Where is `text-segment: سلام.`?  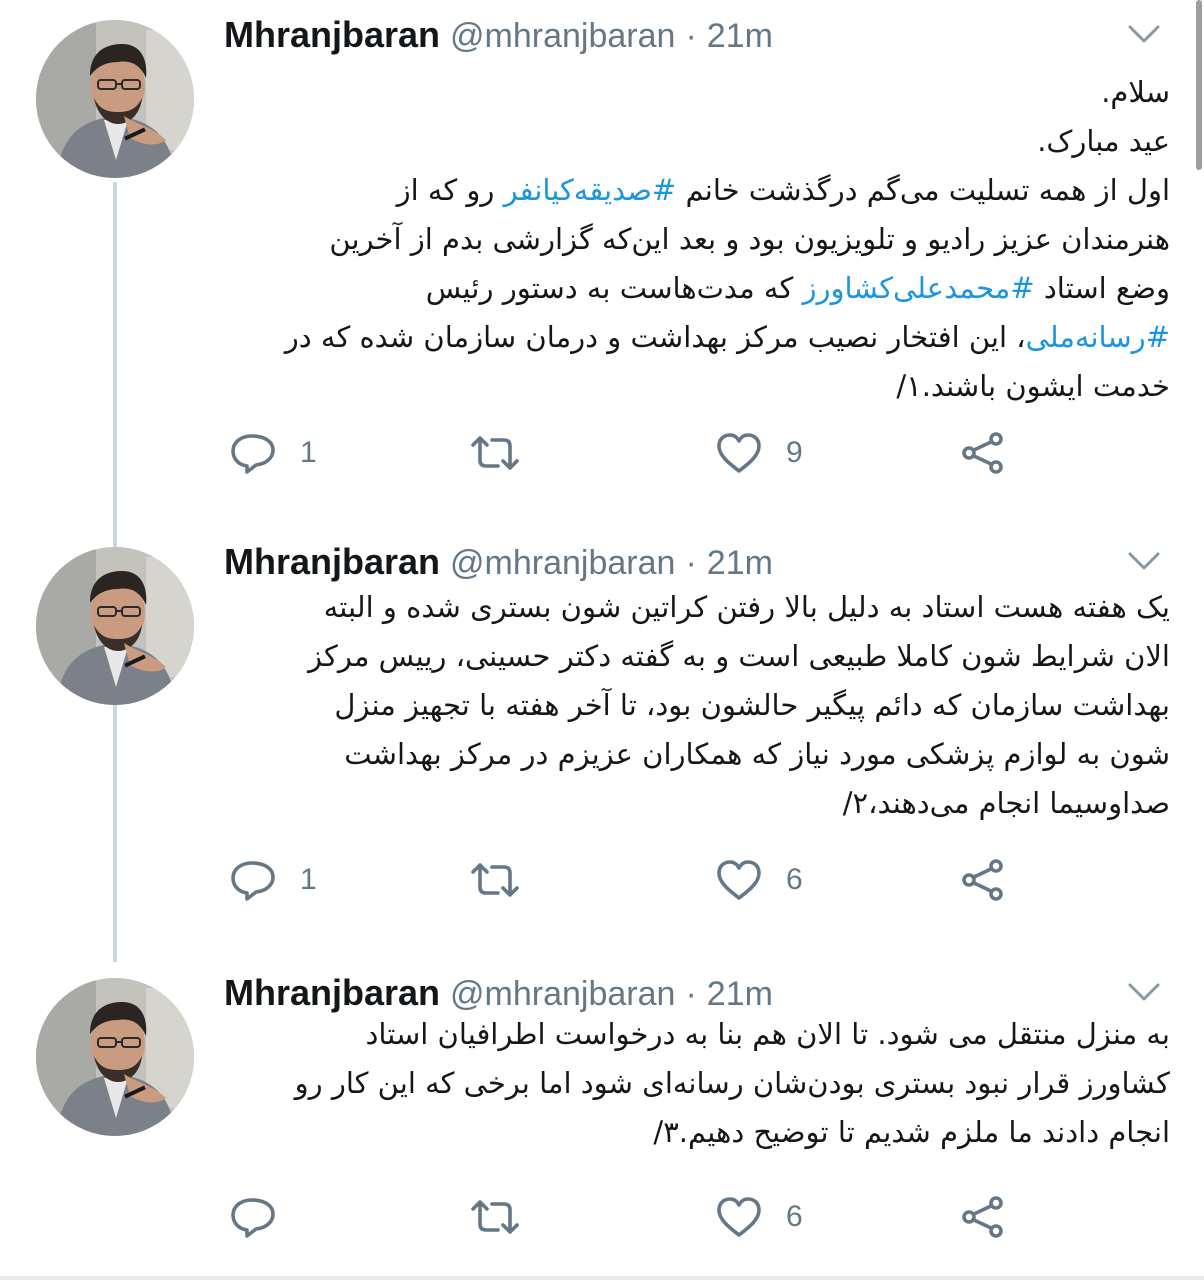 text-segment: سلام. is located at coordinates (1135, 92).